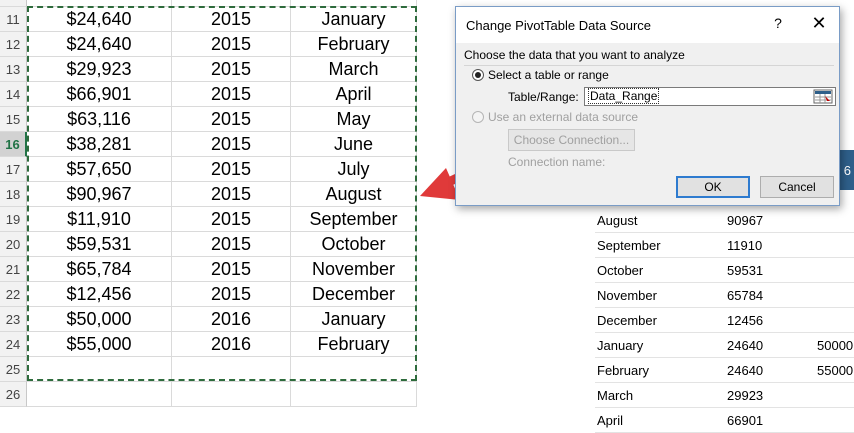 This screenshot has width=854, height=433. Describe the element at coordinates (354, 169) in the screenshot. I see `cell-month: July` at that location.